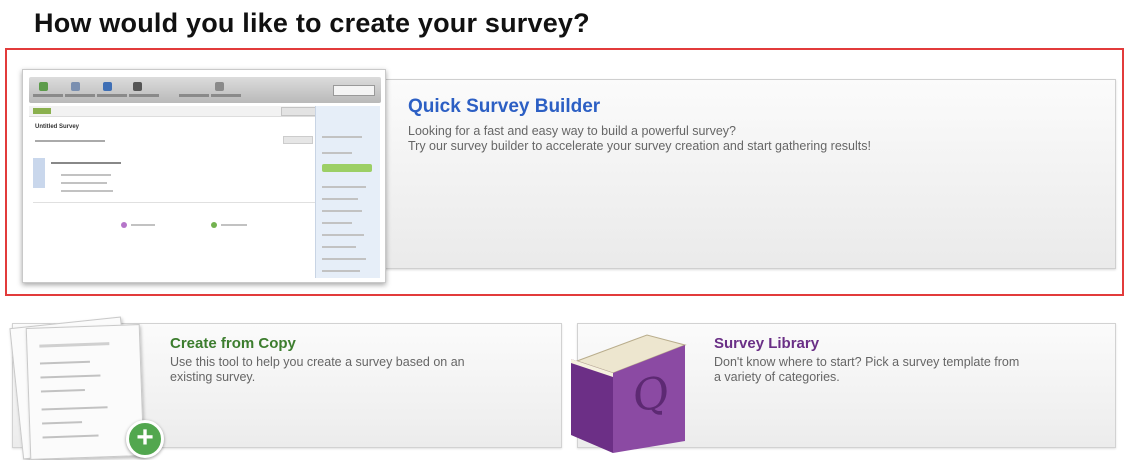 This screenshot has width=1130, height=460. Describe the element at coordinates (347, 168) in the screenshot. I see `thumb-green-button` at that location.